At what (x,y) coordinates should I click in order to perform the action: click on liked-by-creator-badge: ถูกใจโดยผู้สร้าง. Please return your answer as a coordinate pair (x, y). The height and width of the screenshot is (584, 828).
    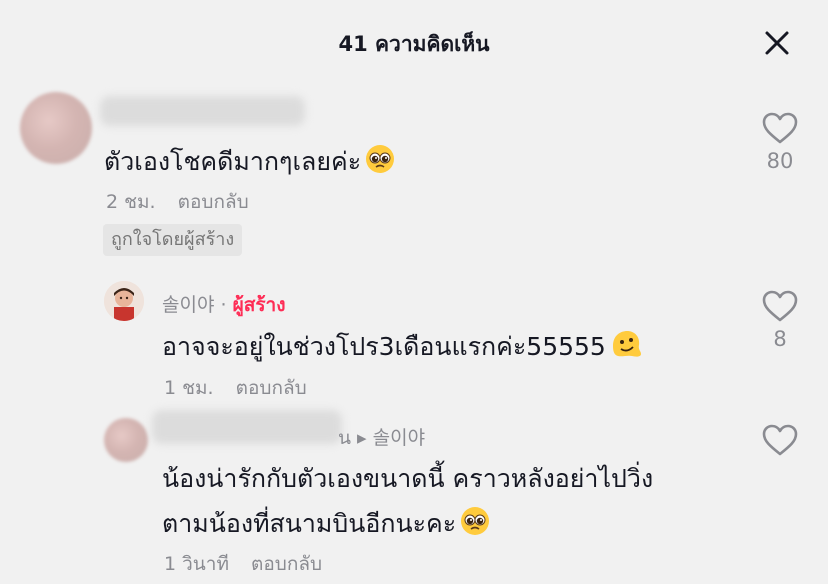
    Looking at the image, I should click on (173, 240).